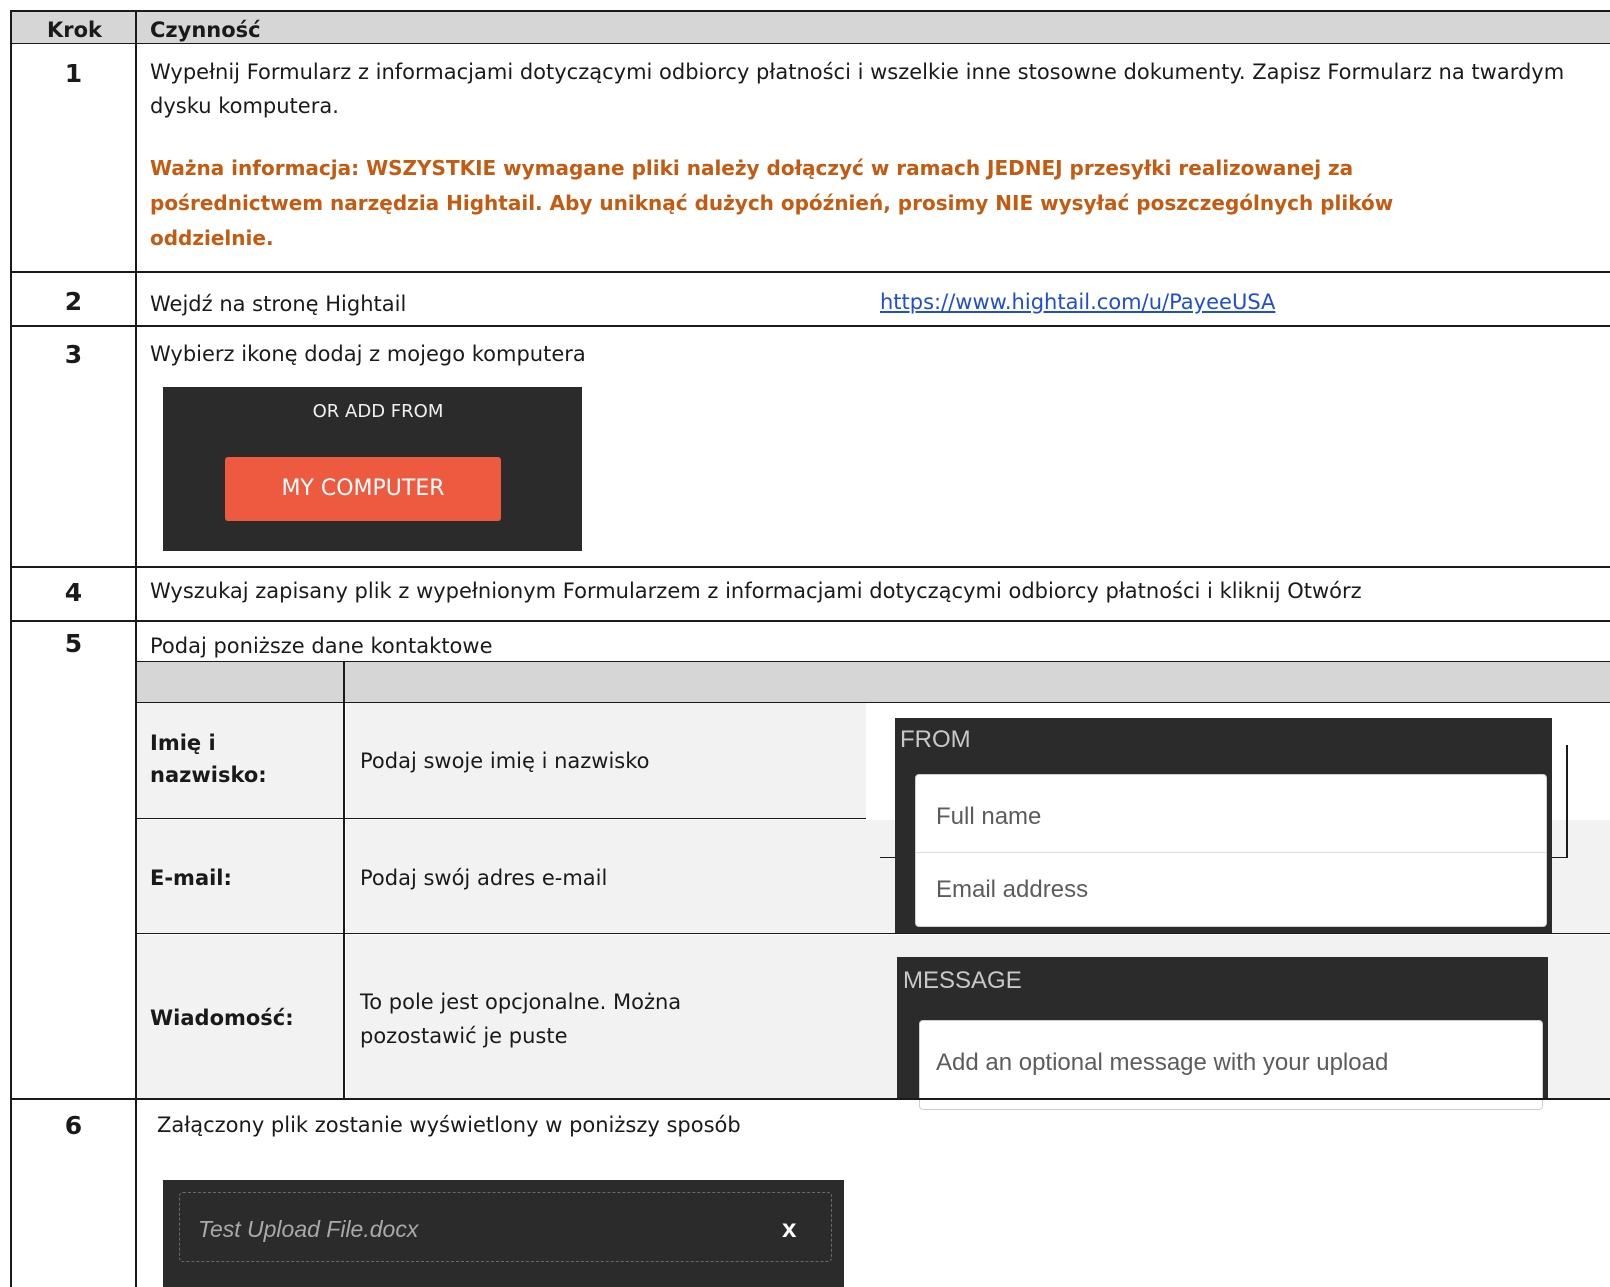  I want to click on uploaded-file-panel: Test Upload File.docx x, so click(503, 1233).